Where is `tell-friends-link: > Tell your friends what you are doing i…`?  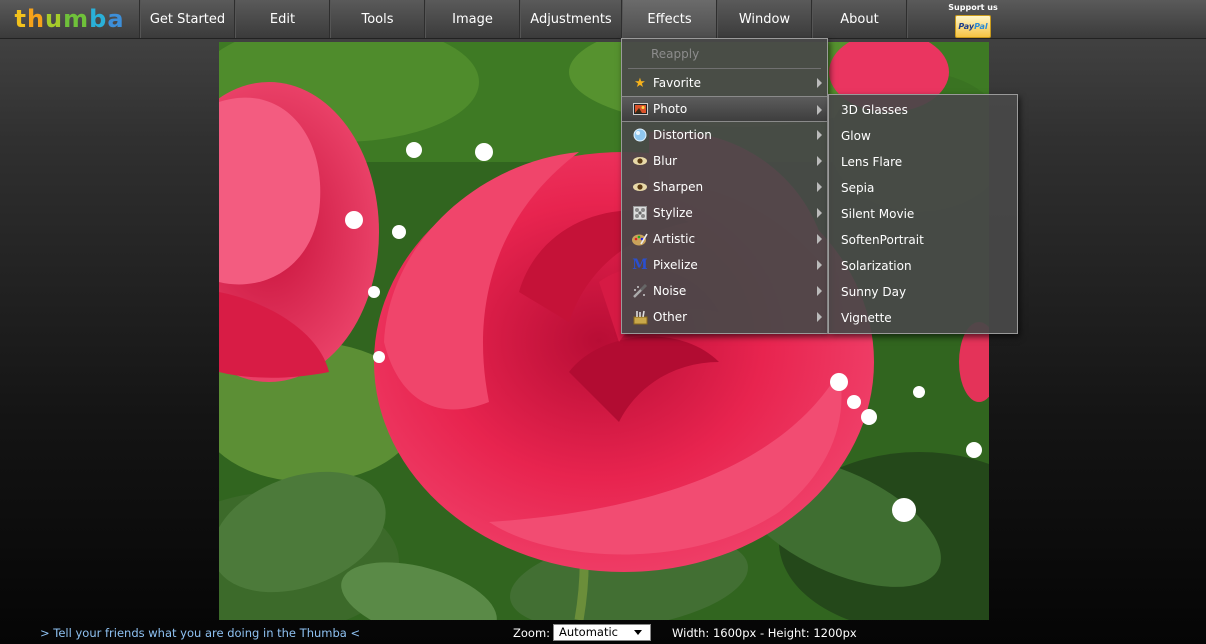
tell-friends-link: > Tell your friends what you are doing i… is located at coordinates (200, 633).